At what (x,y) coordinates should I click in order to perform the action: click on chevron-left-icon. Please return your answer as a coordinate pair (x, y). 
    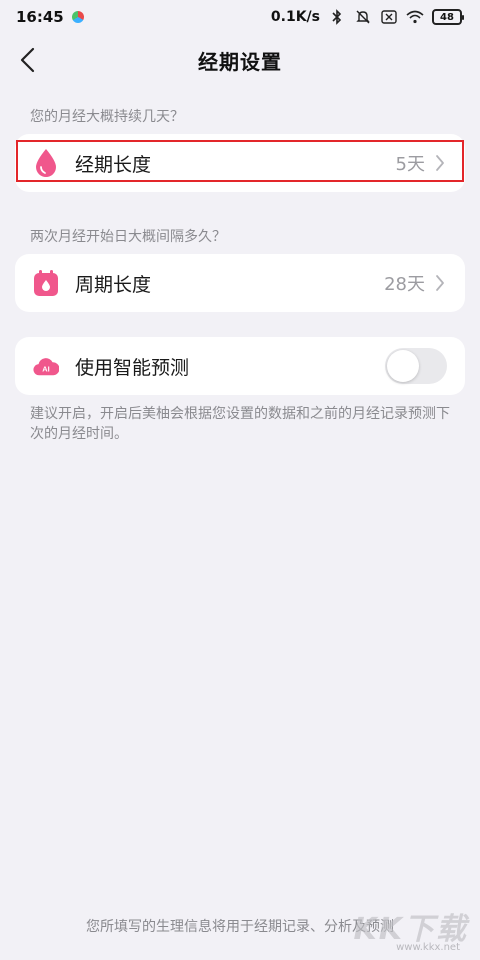
    Looking at the image, I should click on (27, 60).